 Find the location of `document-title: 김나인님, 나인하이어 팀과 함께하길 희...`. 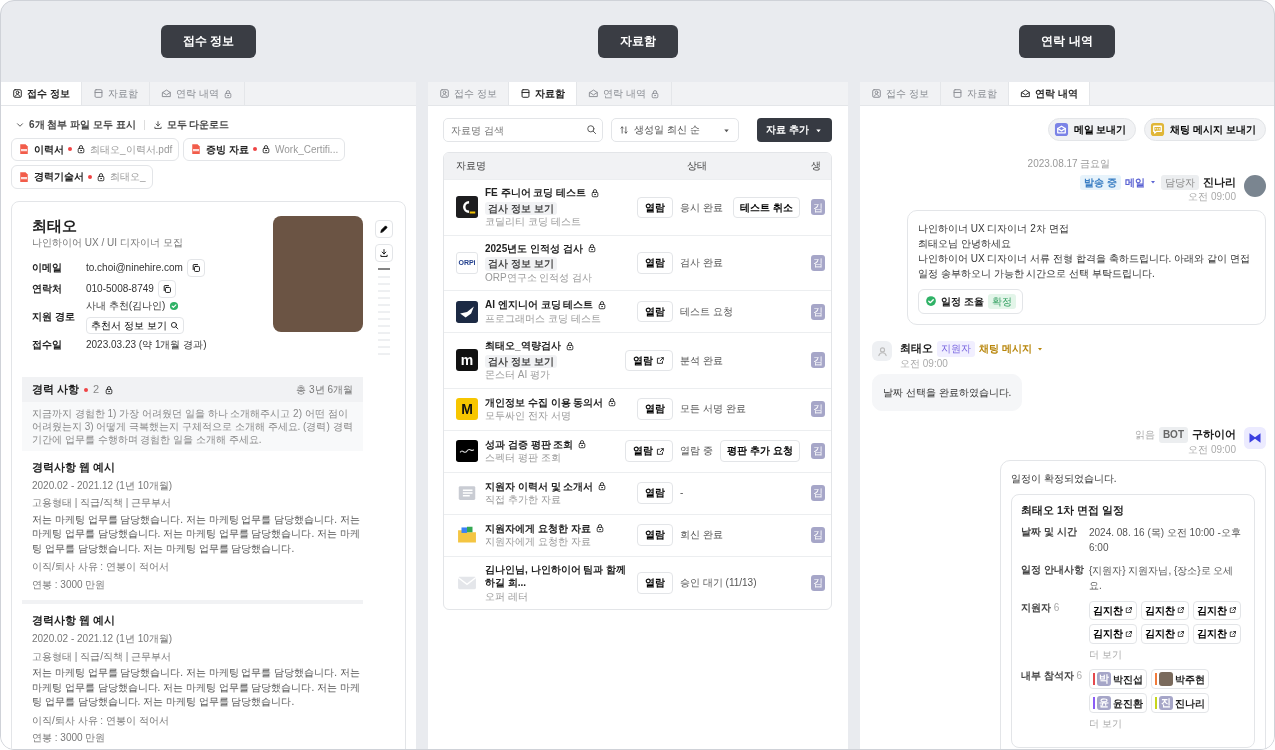

document-title: 김나인님, 나인하이어 팀과 함께하길 희... is located at coordinates (556, 576).